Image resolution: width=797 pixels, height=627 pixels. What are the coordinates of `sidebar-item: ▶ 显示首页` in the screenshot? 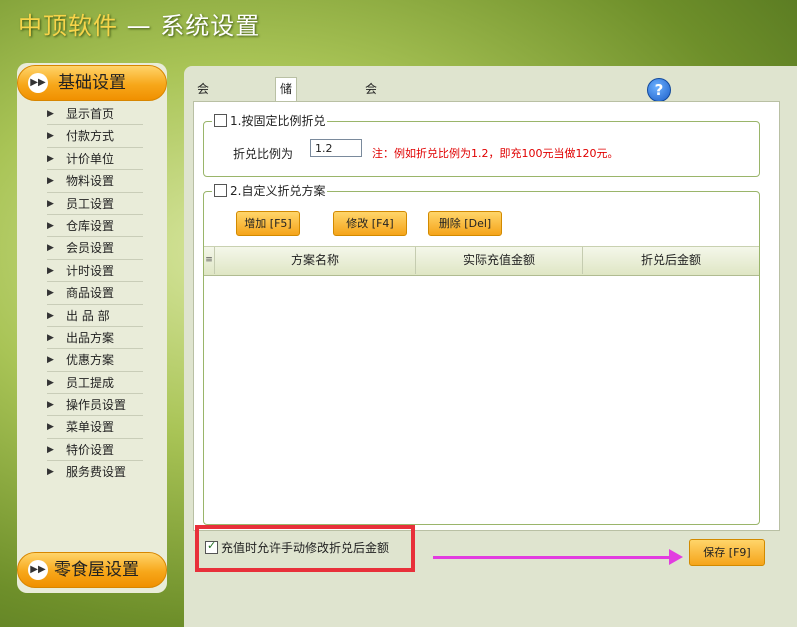 It's located at (95, 114).